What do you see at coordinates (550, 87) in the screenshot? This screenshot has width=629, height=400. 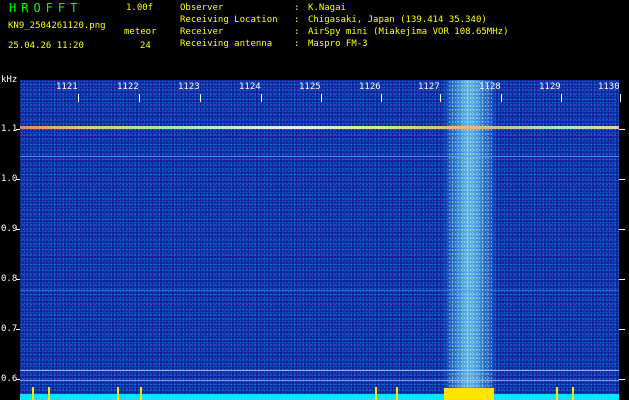 I see `freq-tick-label: 1129` at bounding box center [550, 87].